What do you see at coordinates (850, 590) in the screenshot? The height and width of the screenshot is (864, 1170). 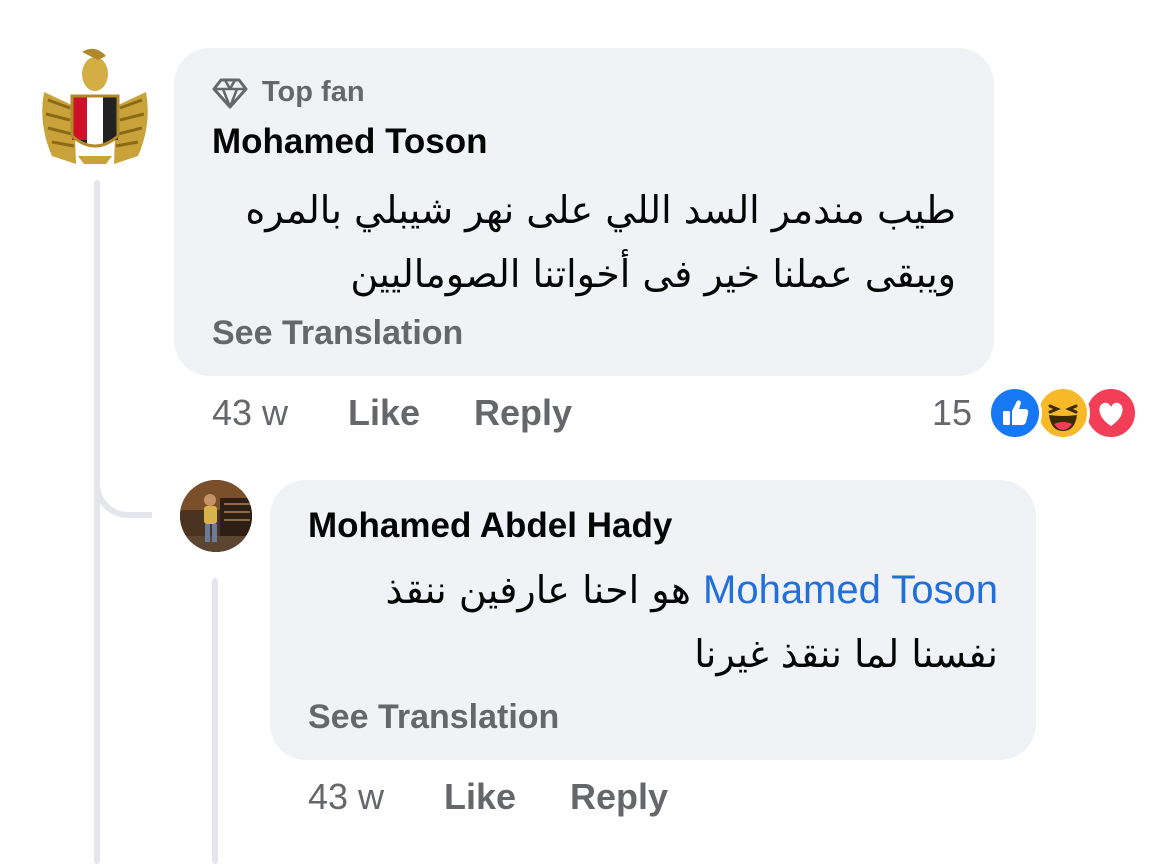 I see `mention-link: Mohamed Toson` at bounding box center [850, 590].